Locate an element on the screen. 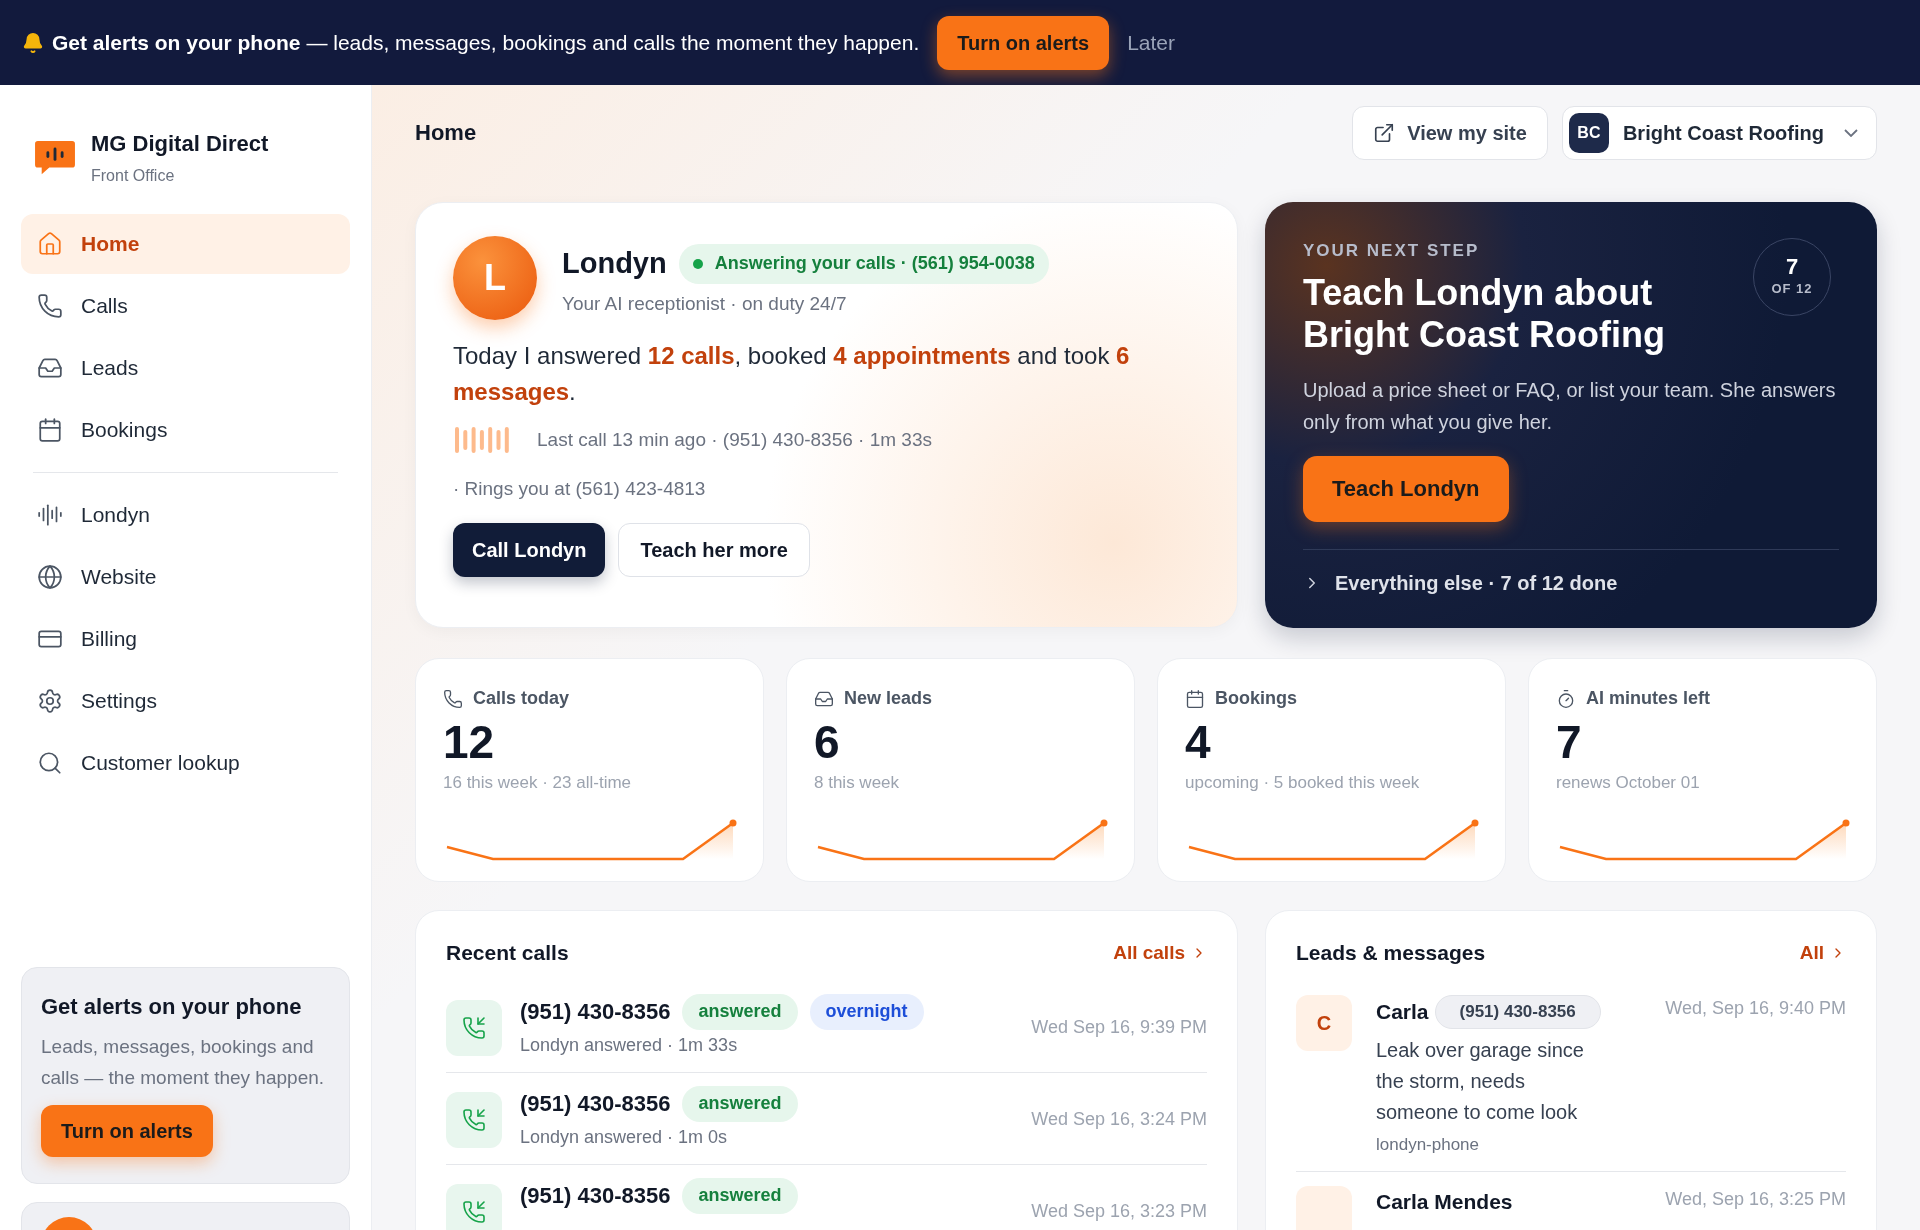  assistant-subtitle: Your AI receptionist · on duty 24/7 is located at coordinates (705, 303).